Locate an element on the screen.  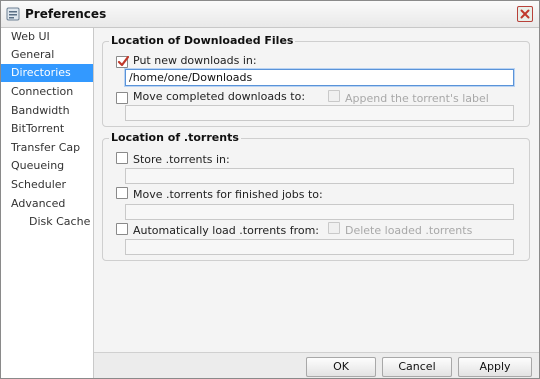
sidebar-item-connection: Connection is located at coordinates (47, 92).